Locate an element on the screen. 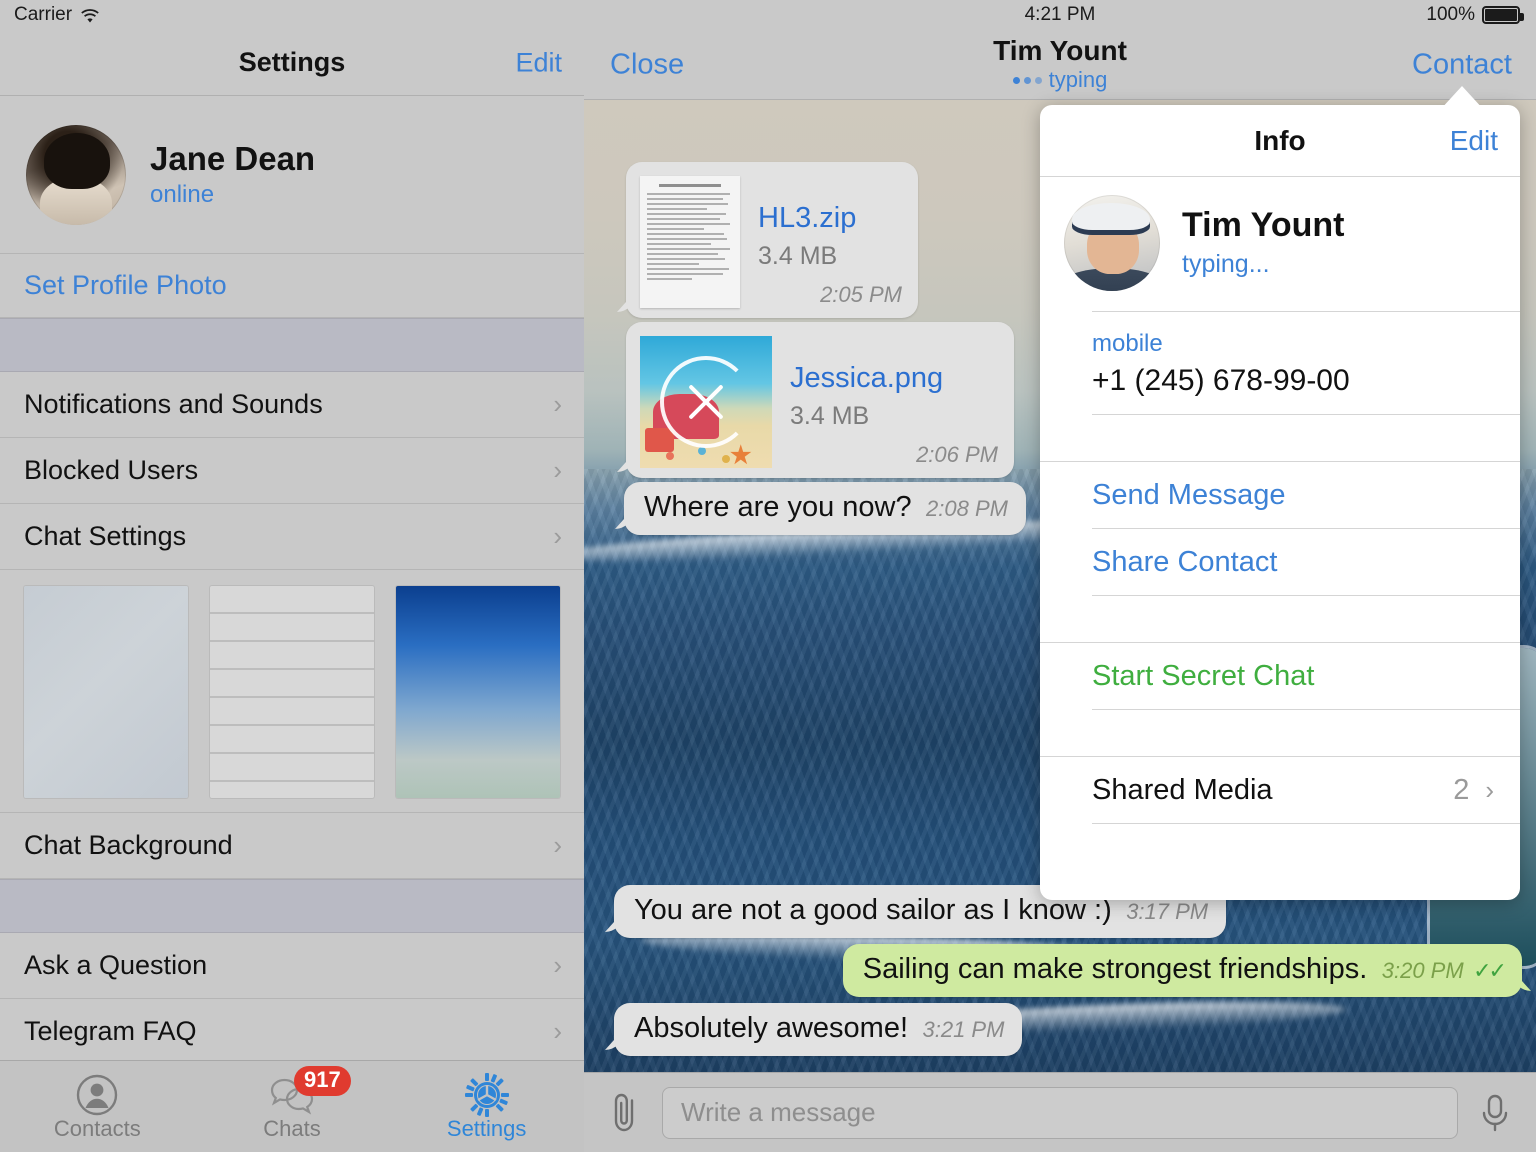  share-contact-label: Share Contact is located at coordinates (1185, 561).